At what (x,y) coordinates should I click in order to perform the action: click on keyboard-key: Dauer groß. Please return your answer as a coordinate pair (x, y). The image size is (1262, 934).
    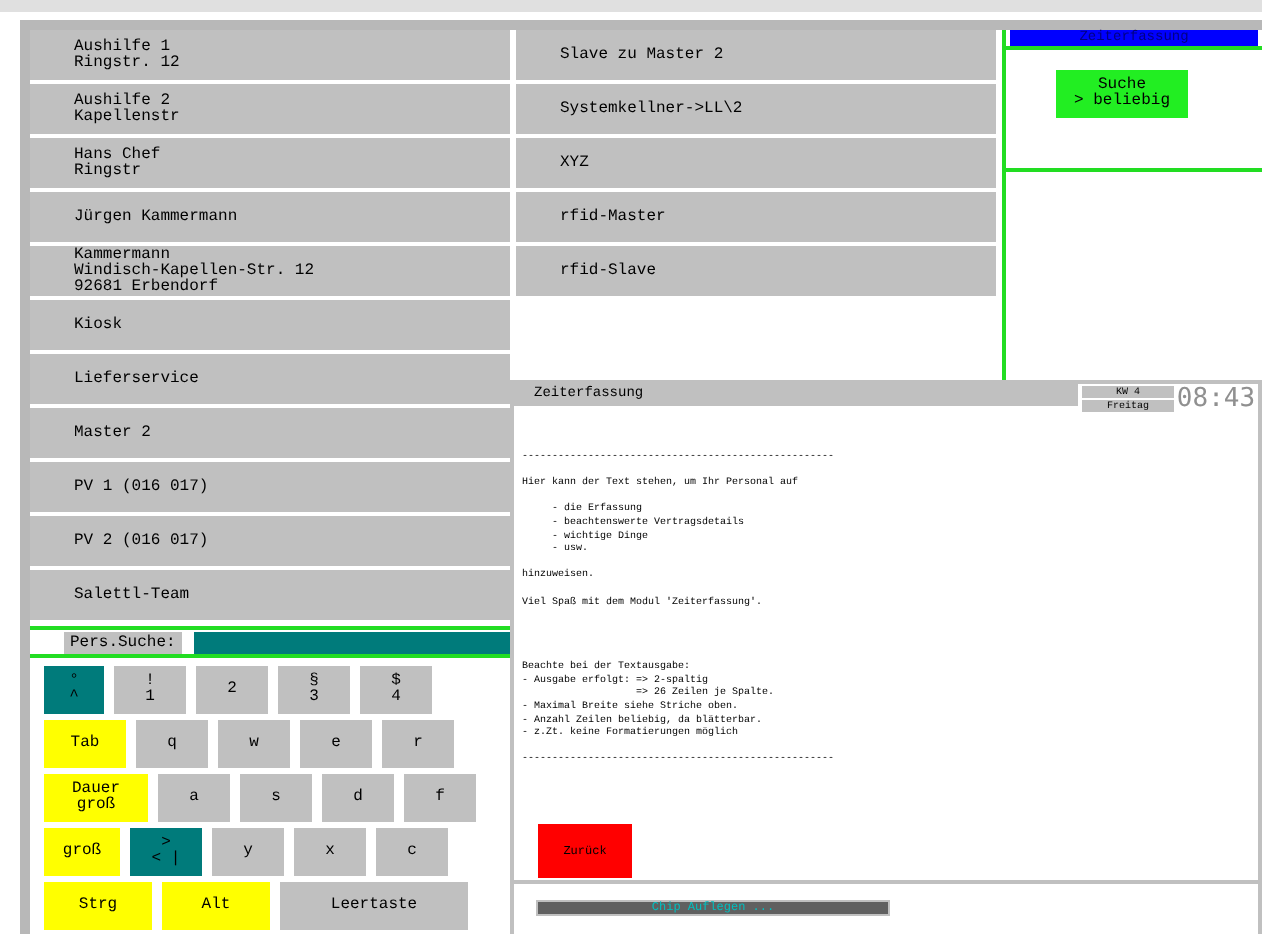
    Looking at the image, I should click on (96, 798).